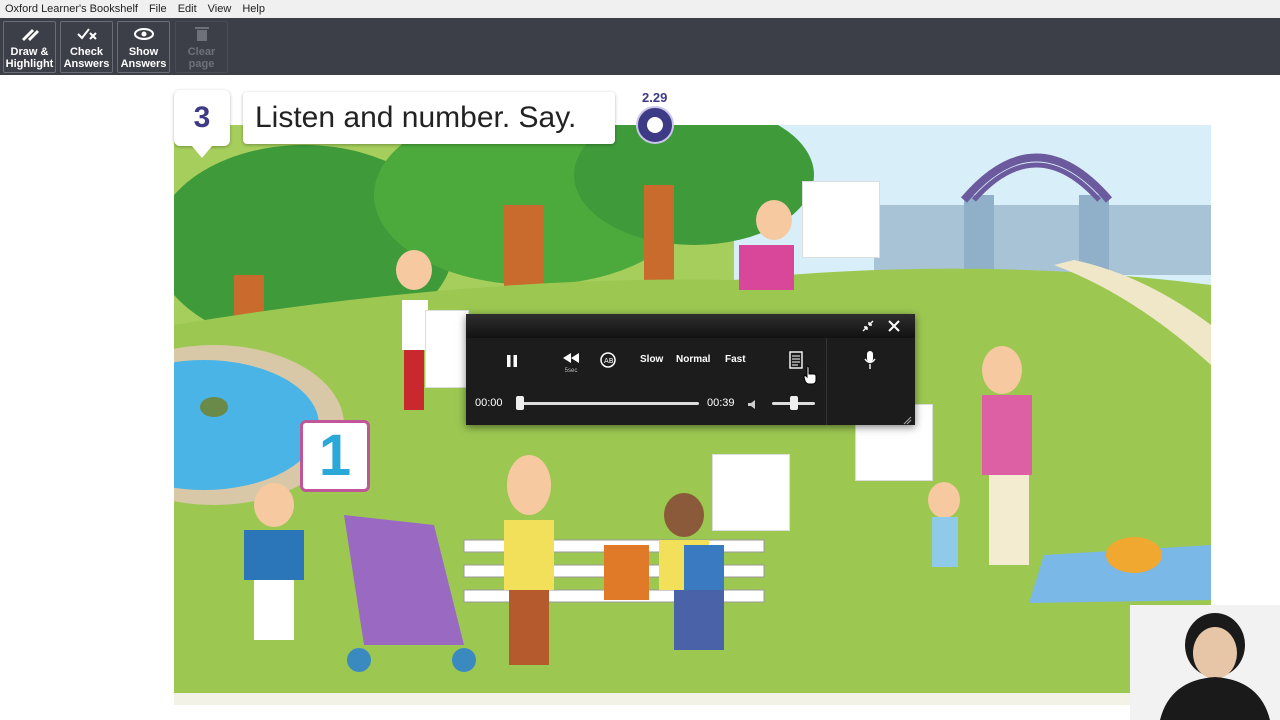  What do you see at coordinates (335, 456) in the screenshot?
I see `example-number-card: 1` at bounding box center [335, 456].